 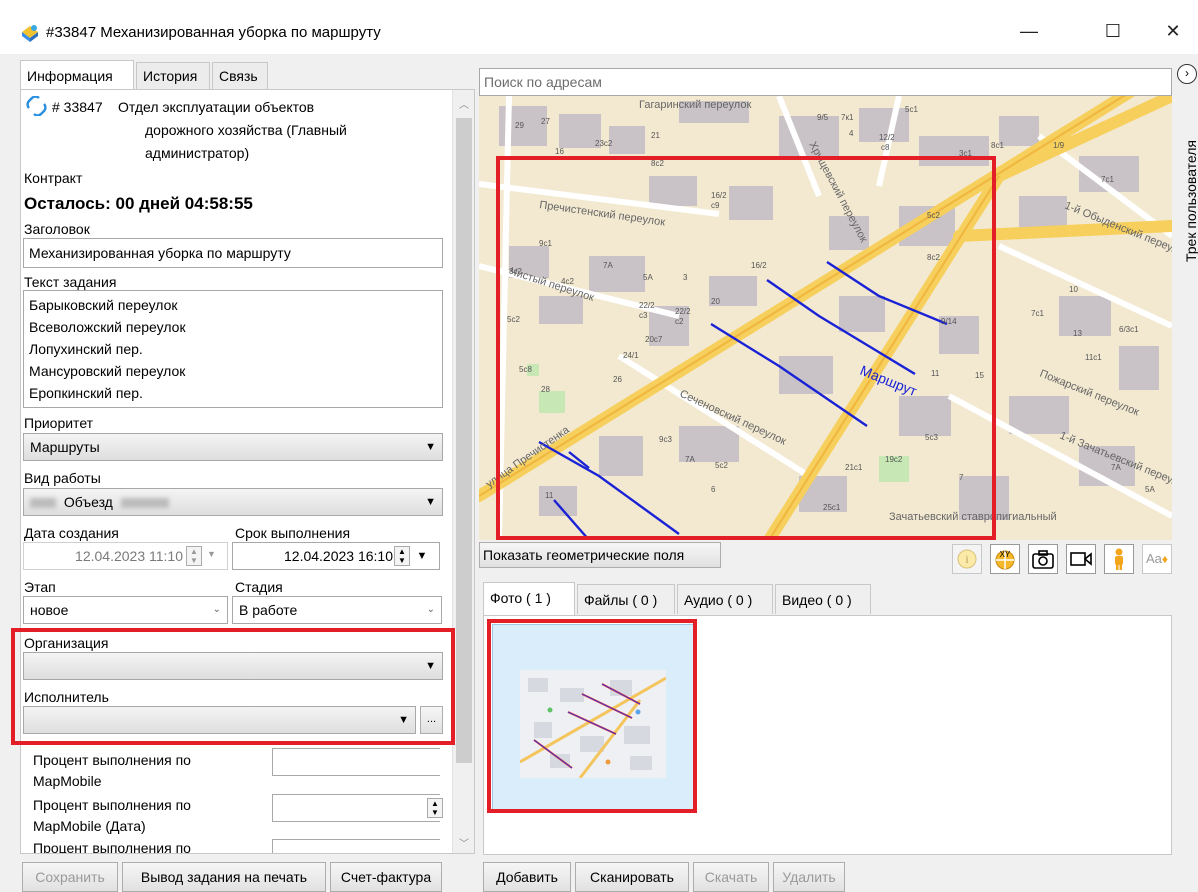 What do you see at coordinates (464, 440) in the screenshot?
I see `scroll-thumb` at bounding box center [464, 440].